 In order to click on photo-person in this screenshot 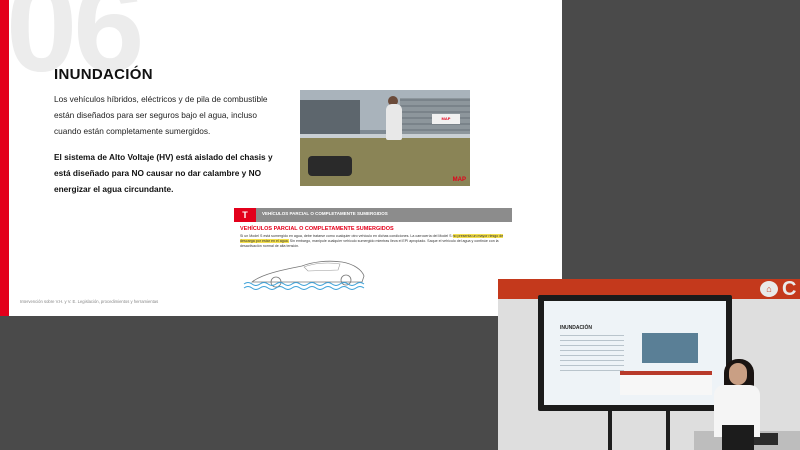, I will do `click(394, 122)`.